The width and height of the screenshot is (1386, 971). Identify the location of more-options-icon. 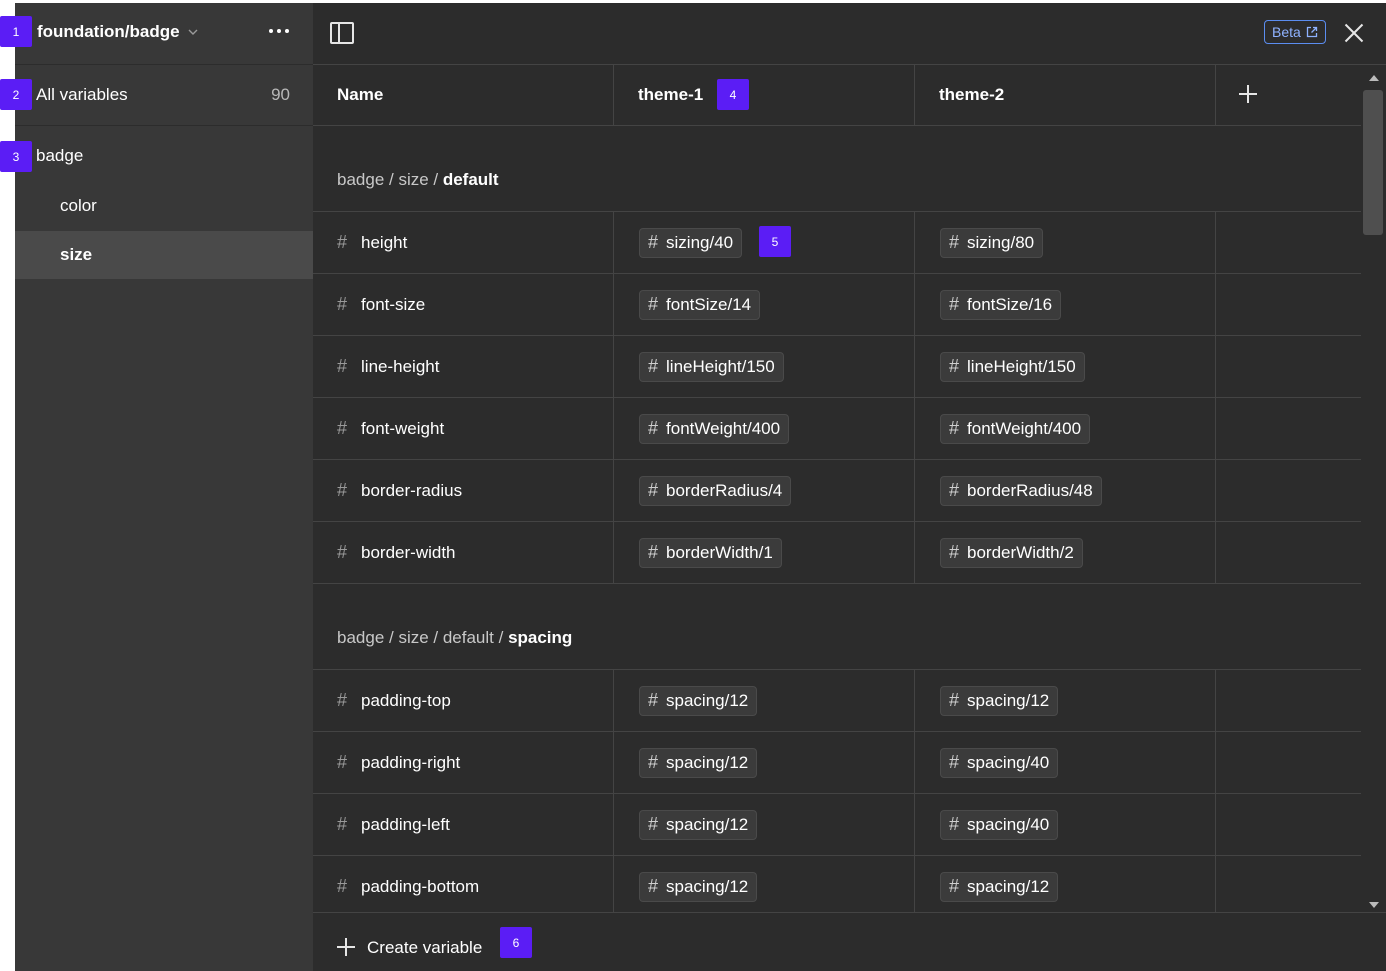
(279, 31).